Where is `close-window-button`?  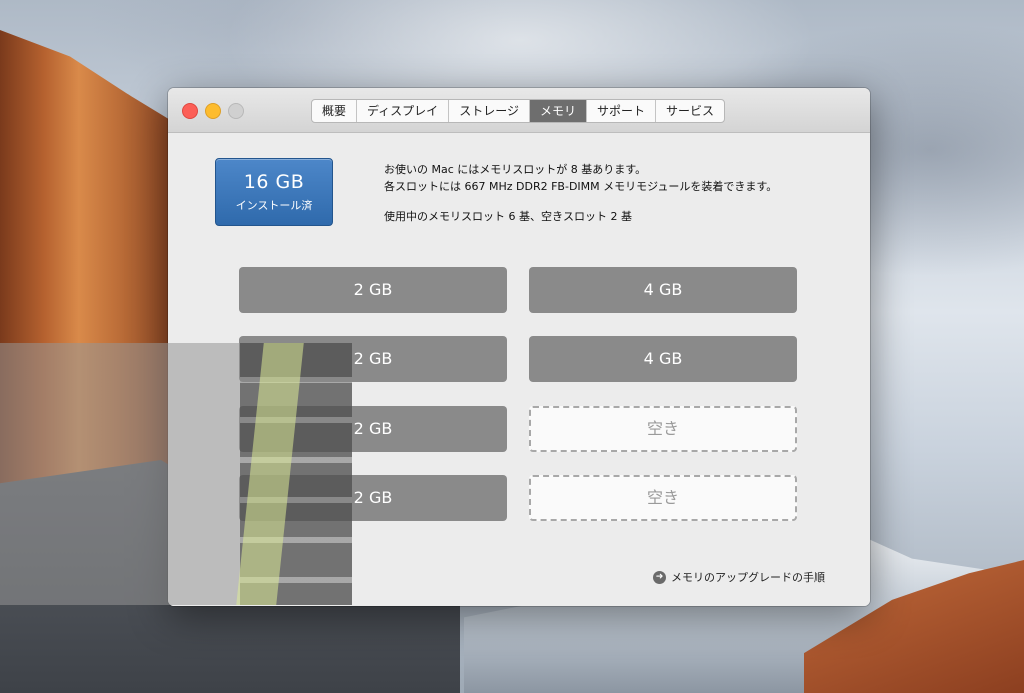
close-window-button is located at coordinates (190, 111).